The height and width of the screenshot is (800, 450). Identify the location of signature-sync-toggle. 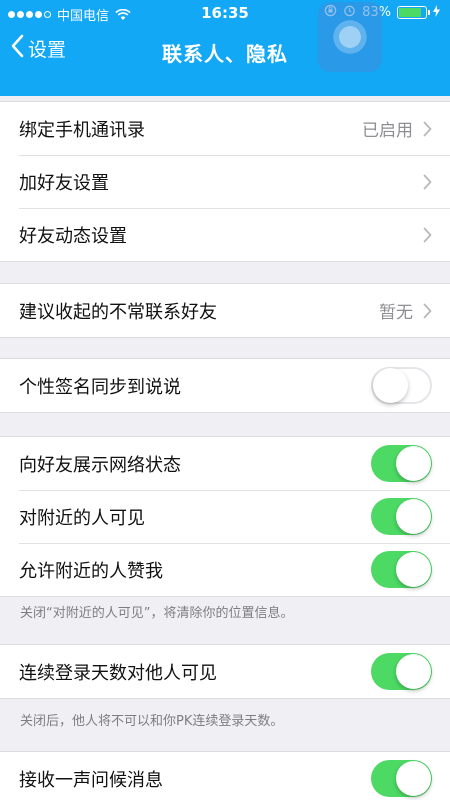
(401, 385).